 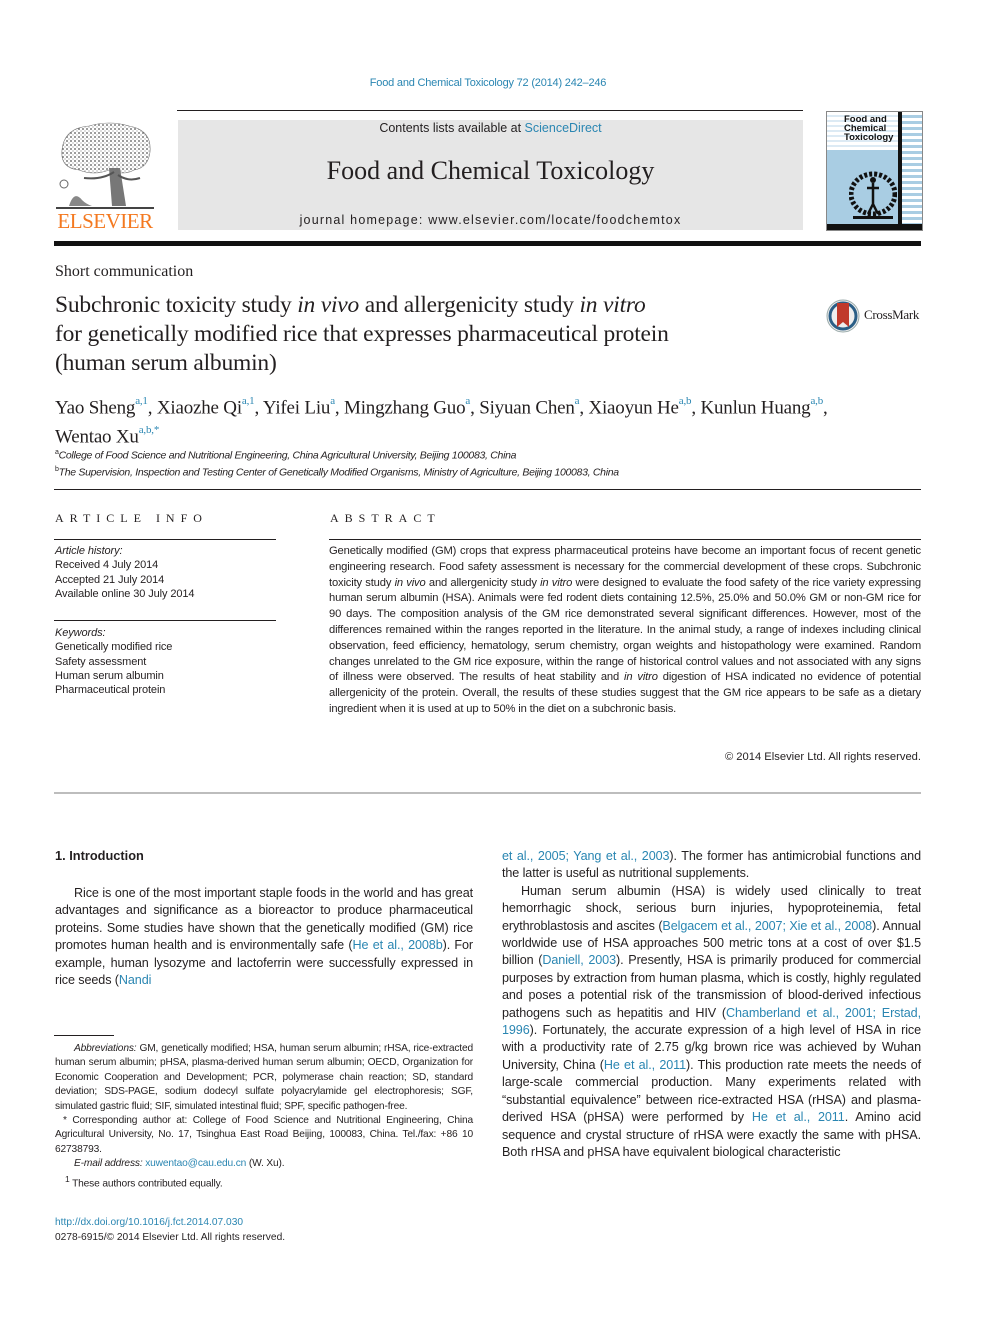 I want to click on sciencedirect-link: ScienceDirect, so click(x=563, y=128).